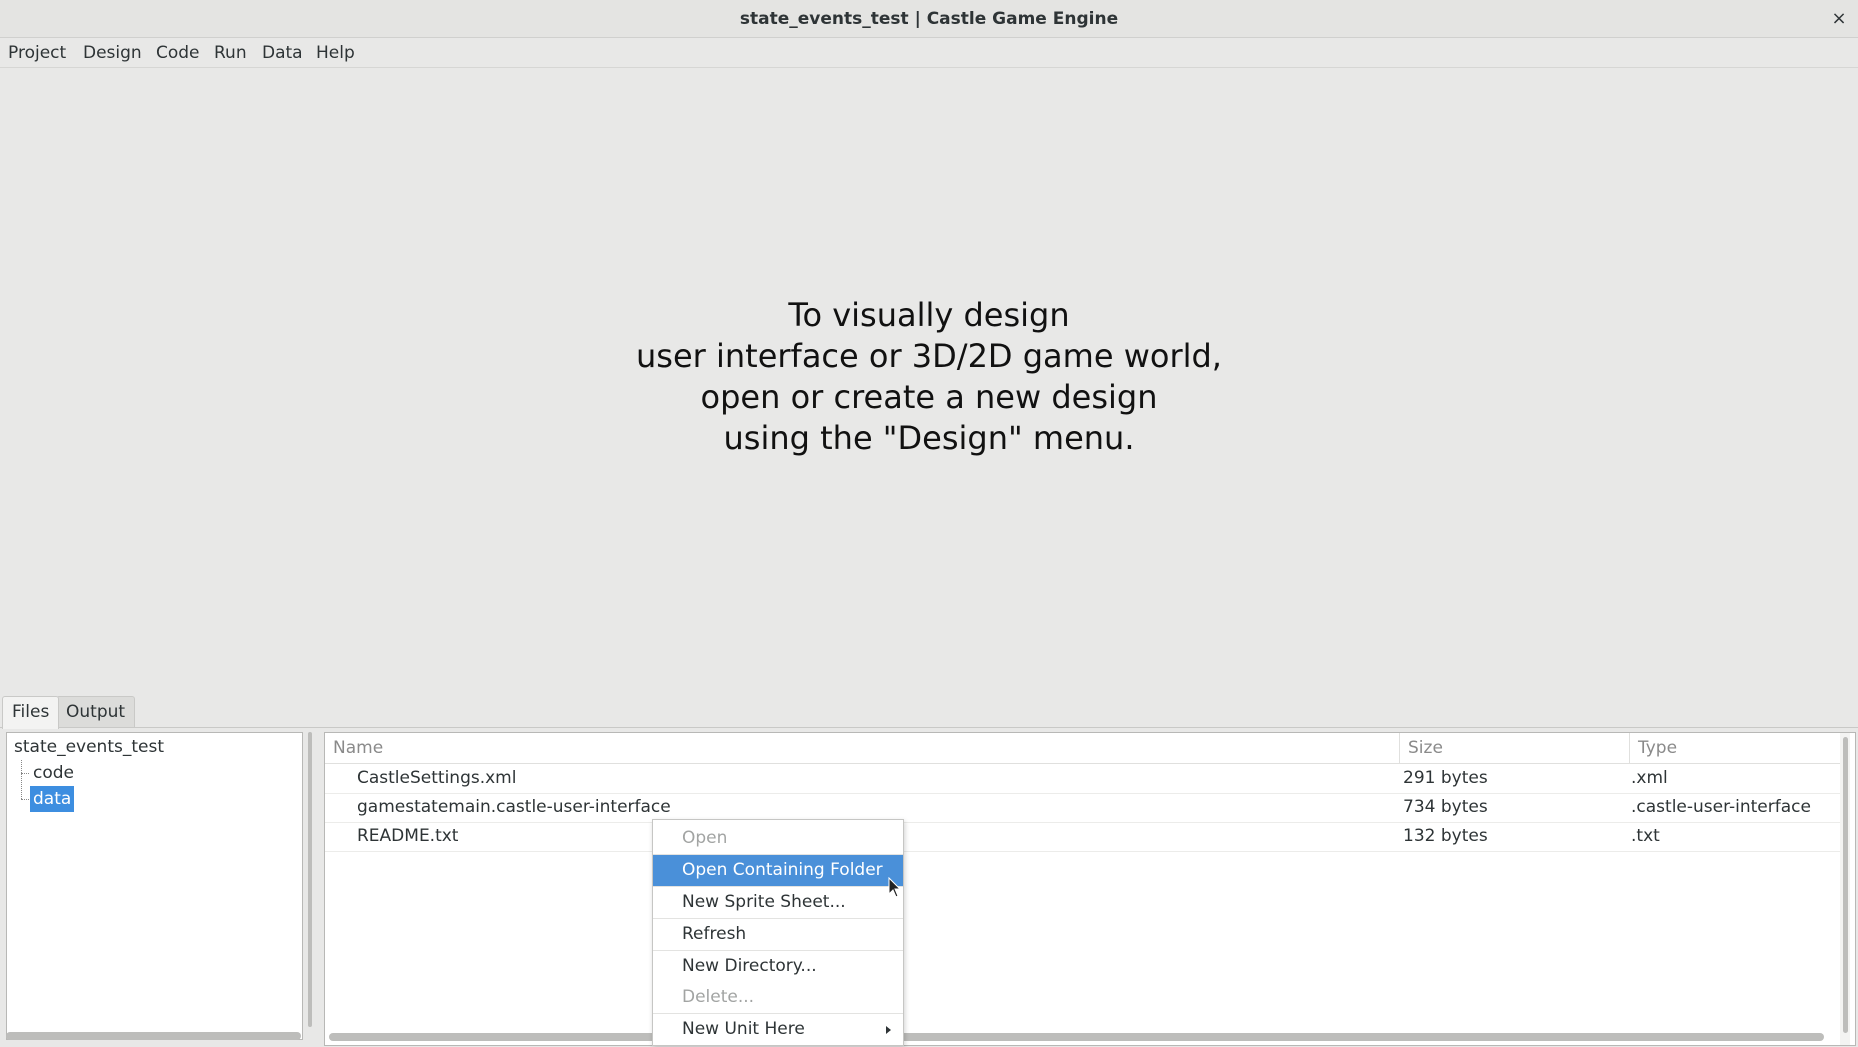 The image size is (1858, 1047). Describe the element at coordinates (1076, 1037) in the screenshot. I see `file-list-horizontal-scrollbar` at that location.